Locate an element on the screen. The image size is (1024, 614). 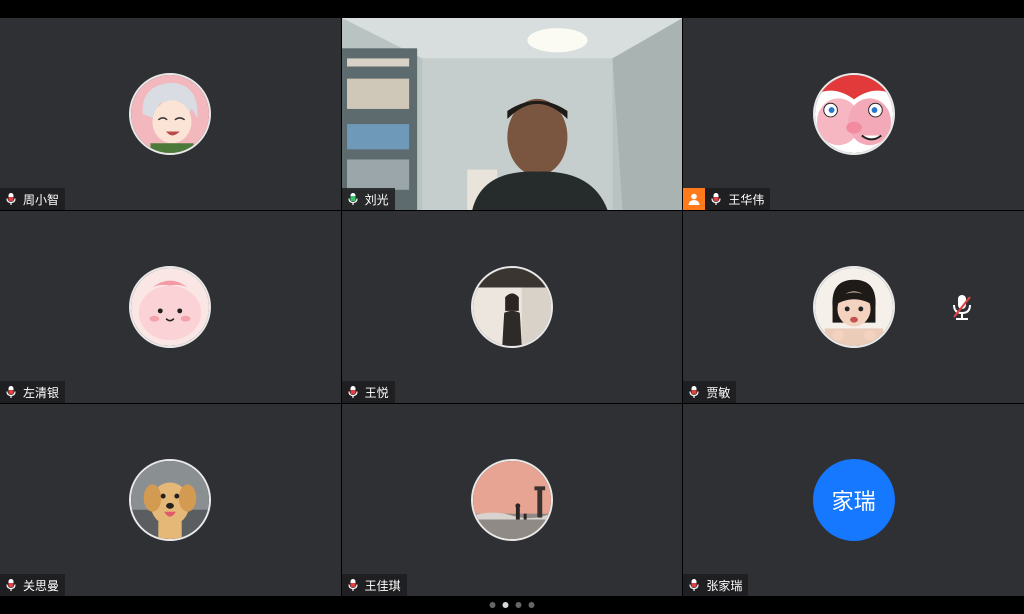
participant-name-tag: 王悦 is located at coordinates (368, 392).